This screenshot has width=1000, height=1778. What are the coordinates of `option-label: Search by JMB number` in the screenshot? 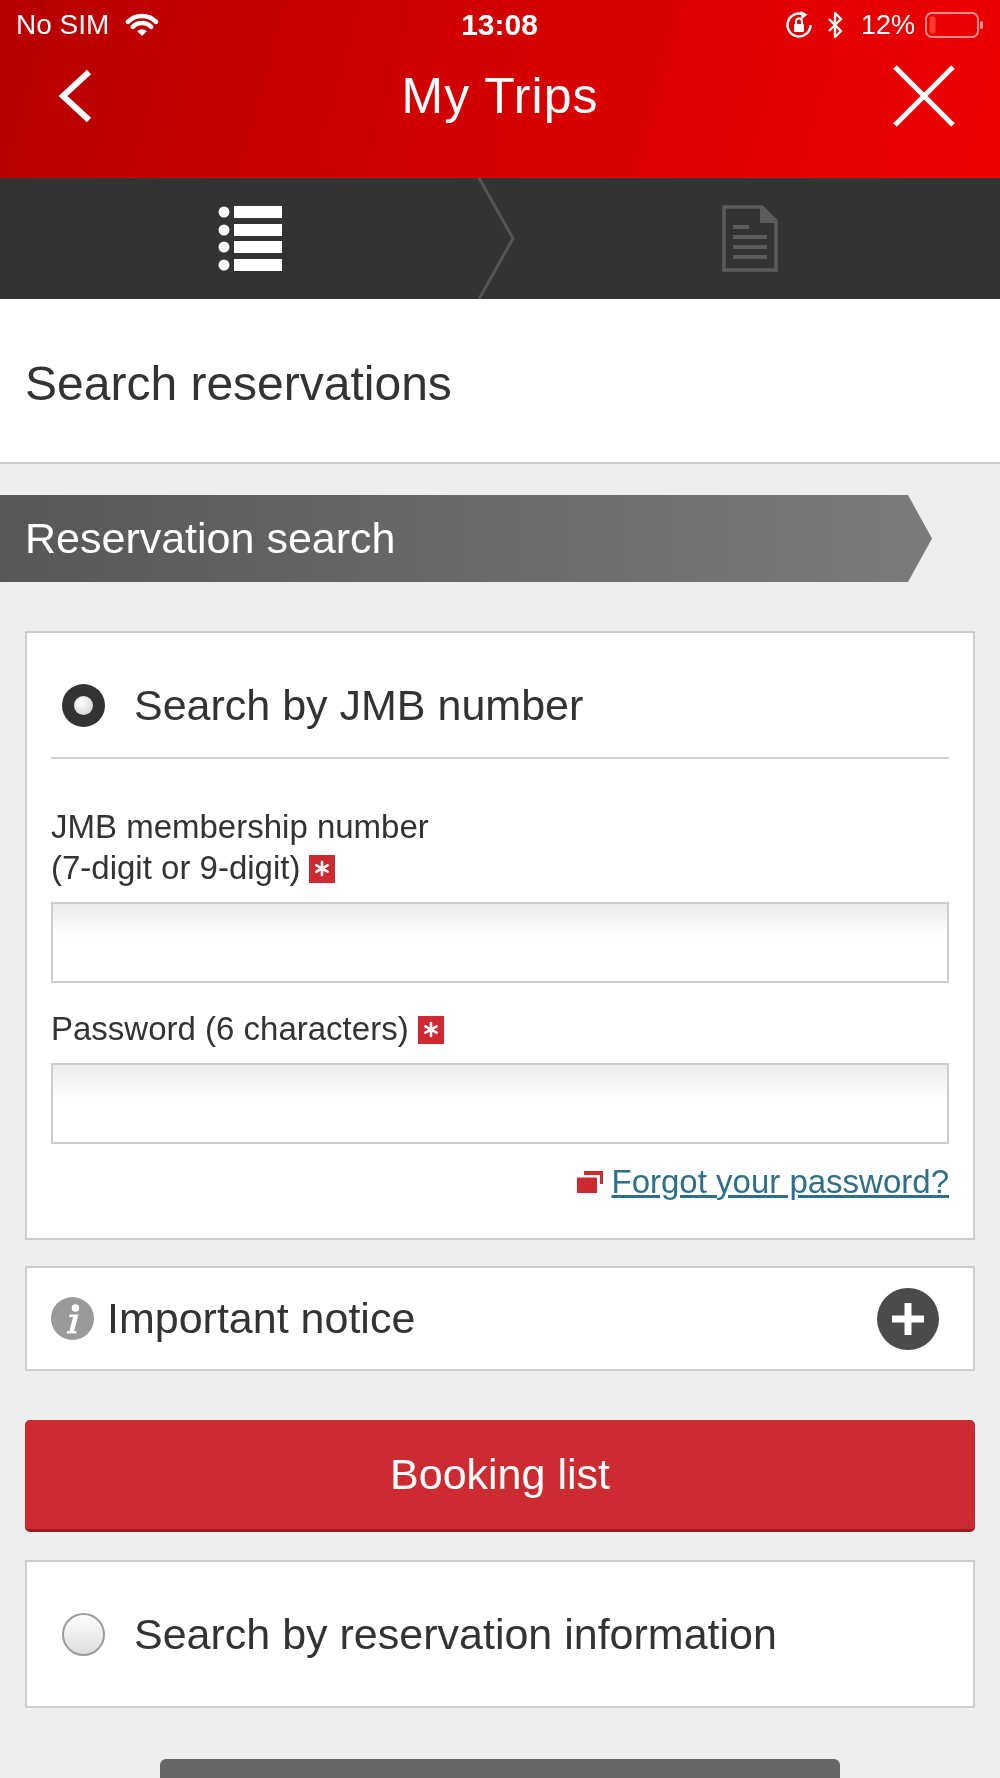 It's located at (359, 705).